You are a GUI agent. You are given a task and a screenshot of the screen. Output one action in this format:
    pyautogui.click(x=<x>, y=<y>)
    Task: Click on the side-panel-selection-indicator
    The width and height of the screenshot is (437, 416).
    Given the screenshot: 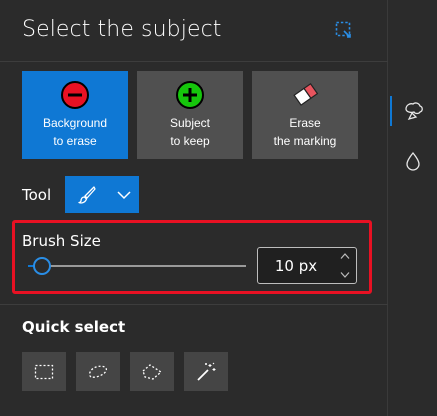 What is the action you would take?
    pyautogui.click(x=391, y=111)
    